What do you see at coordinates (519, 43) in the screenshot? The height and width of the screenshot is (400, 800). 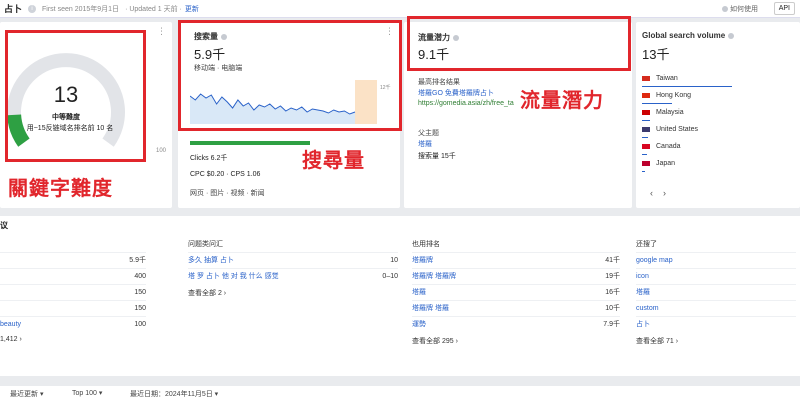 I see `traffic-highlight` at bounding box center [519, 43].